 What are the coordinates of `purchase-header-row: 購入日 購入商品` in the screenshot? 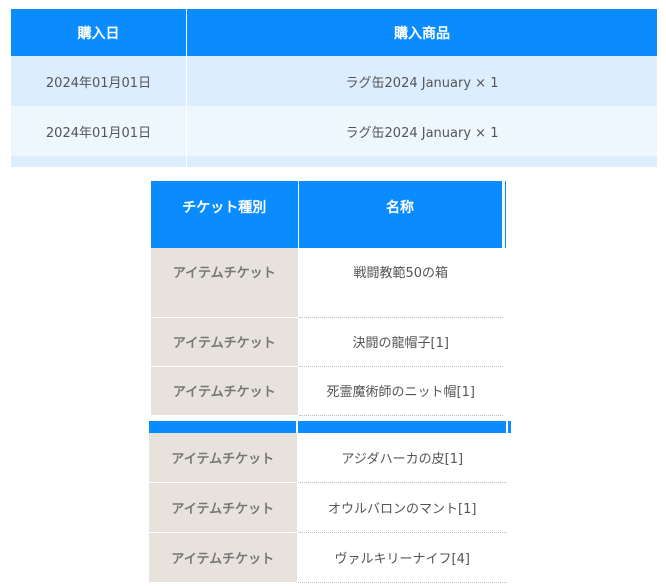 It's located at (334, 32).